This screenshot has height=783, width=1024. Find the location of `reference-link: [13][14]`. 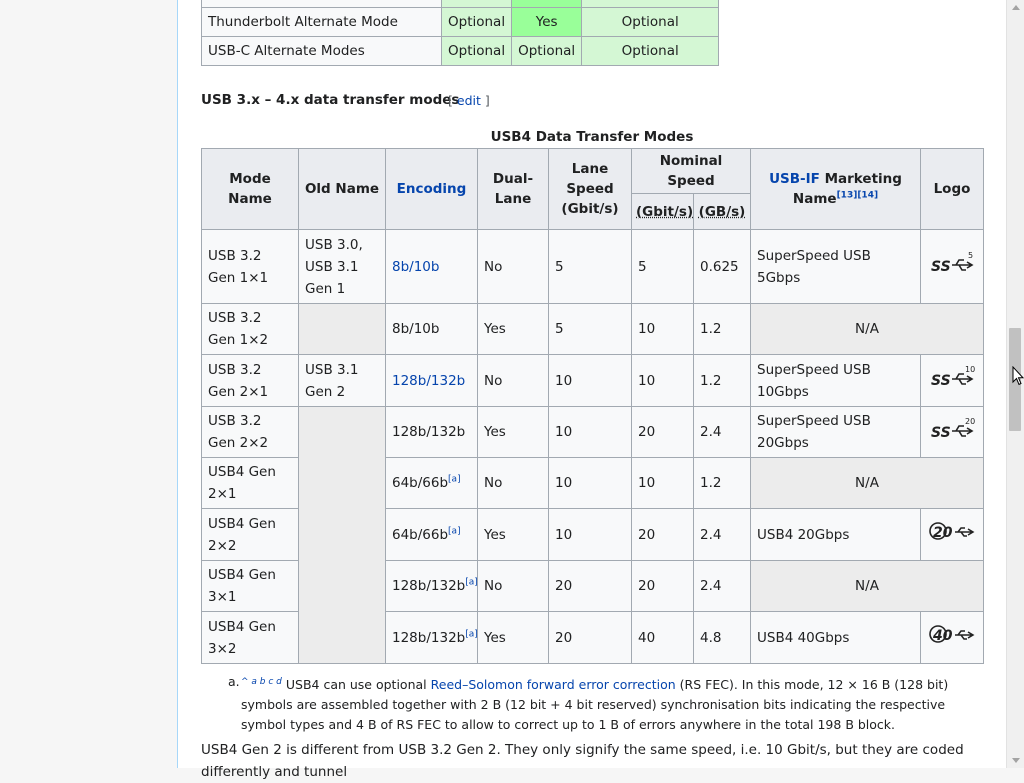

reference-link: [13][14] is located at coordinates (858, 196).